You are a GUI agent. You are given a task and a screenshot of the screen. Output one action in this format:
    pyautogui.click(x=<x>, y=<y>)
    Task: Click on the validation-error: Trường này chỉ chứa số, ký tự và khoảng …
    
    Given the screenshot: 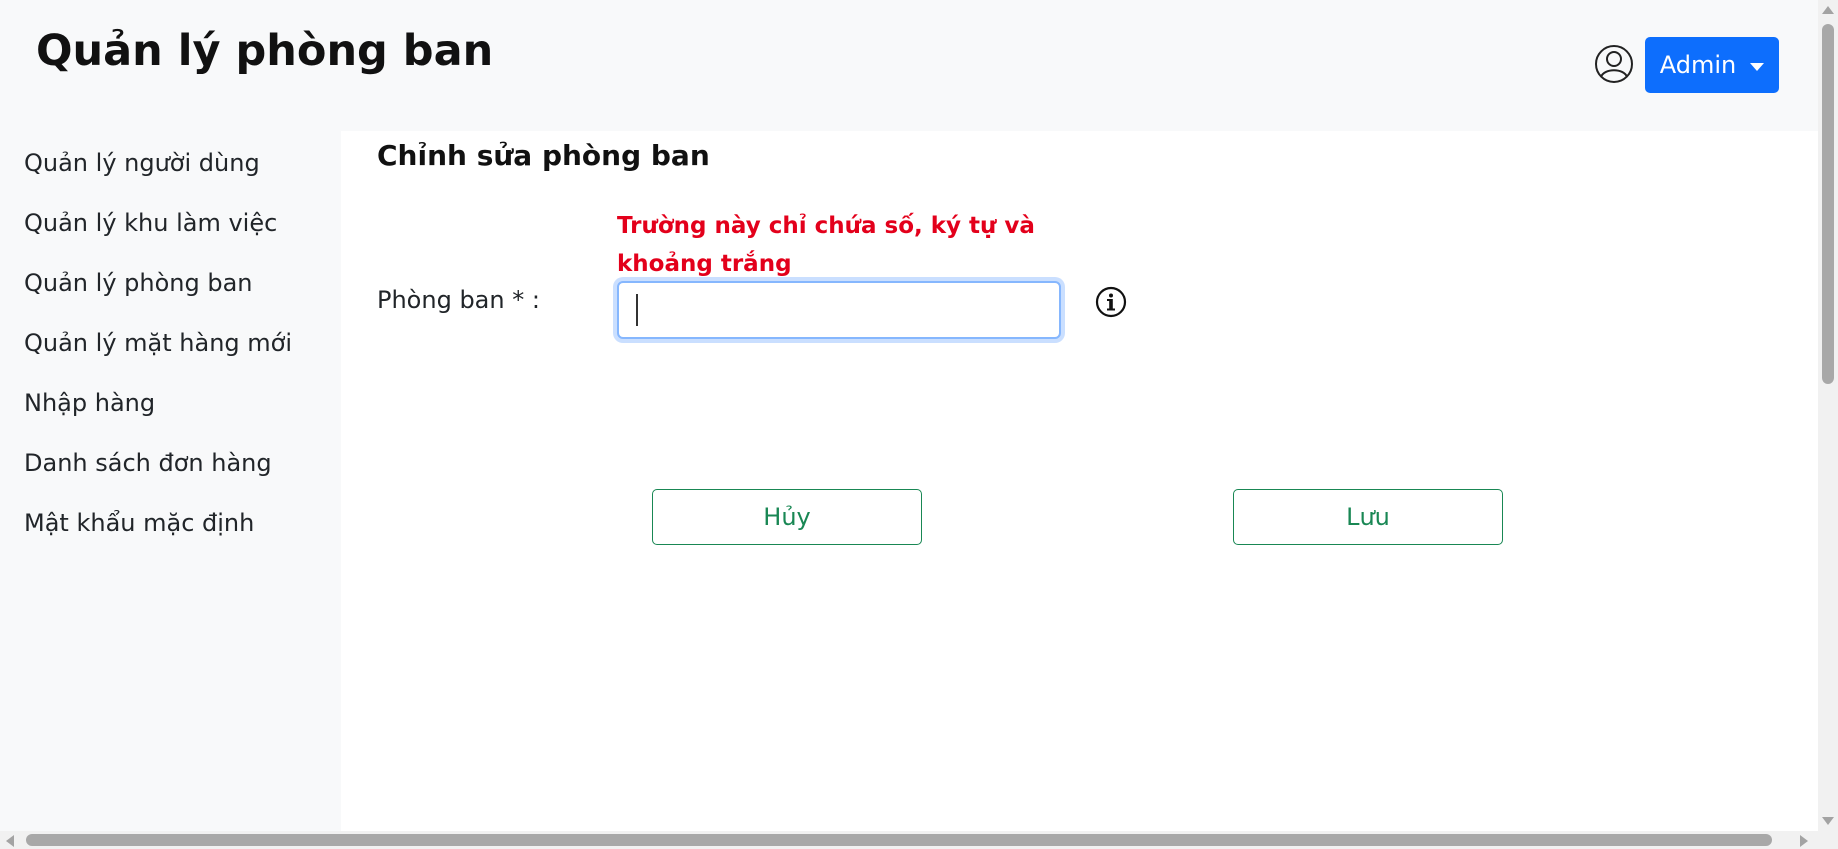 What is the action you would take?
    pyautogui.click(x=826, y=245)
    